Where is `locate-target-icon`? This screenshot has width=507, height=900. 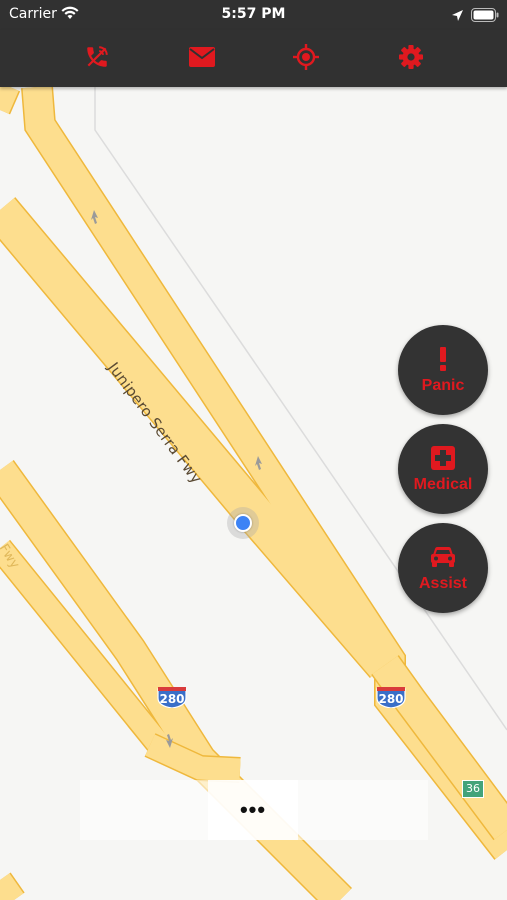
locate-target-icon is located at coordinates (306, 57).